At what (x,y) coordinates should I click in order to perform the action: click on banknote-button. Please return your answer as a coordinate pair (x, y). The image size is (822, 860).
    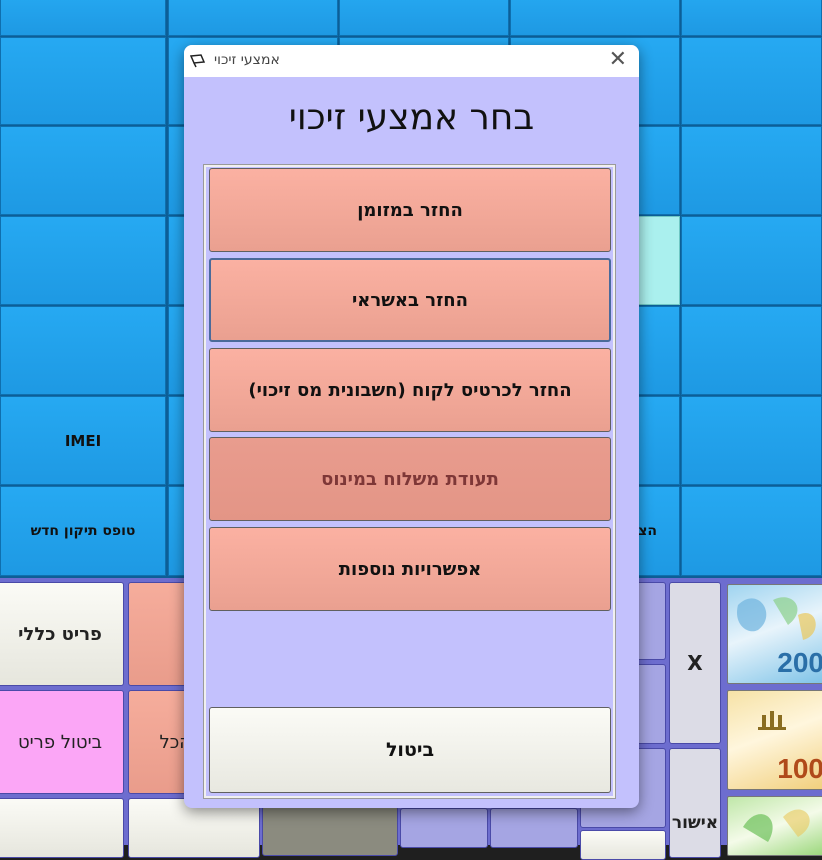
    Looking at the image, I should click on (774, 826).